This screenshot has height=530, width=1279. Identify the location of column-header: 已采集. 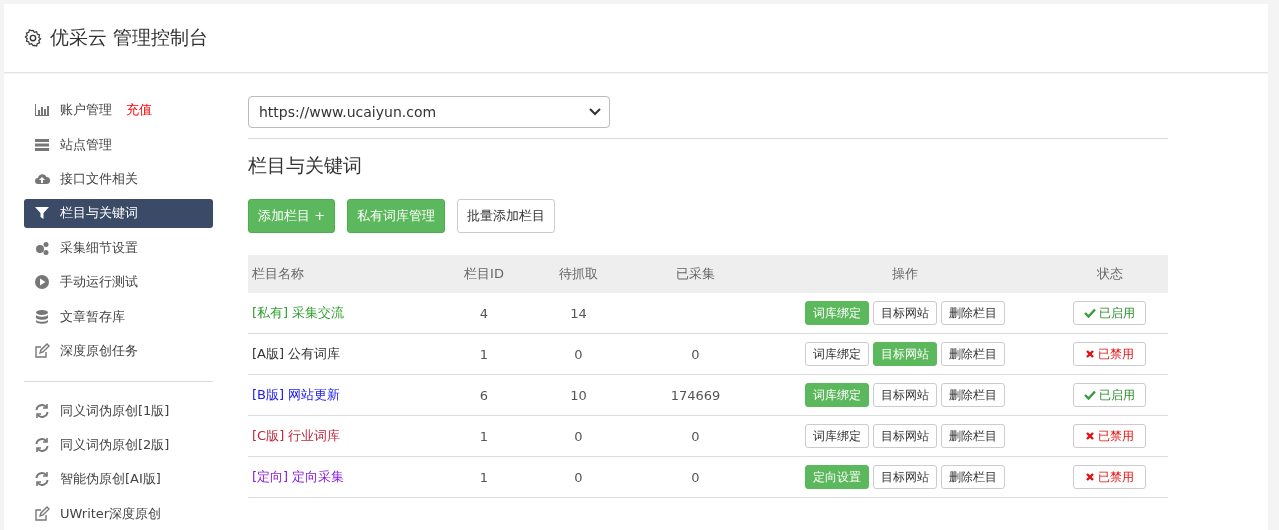
(695, 274).